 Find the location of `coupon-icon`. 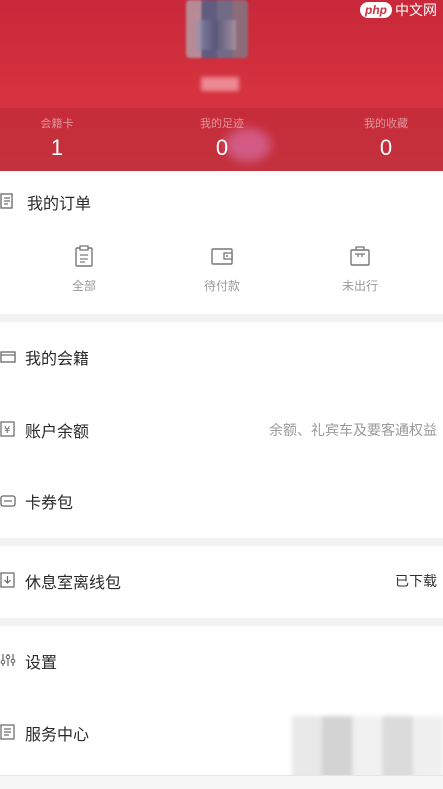

coupon-icon is located at coordinates (9, 502).